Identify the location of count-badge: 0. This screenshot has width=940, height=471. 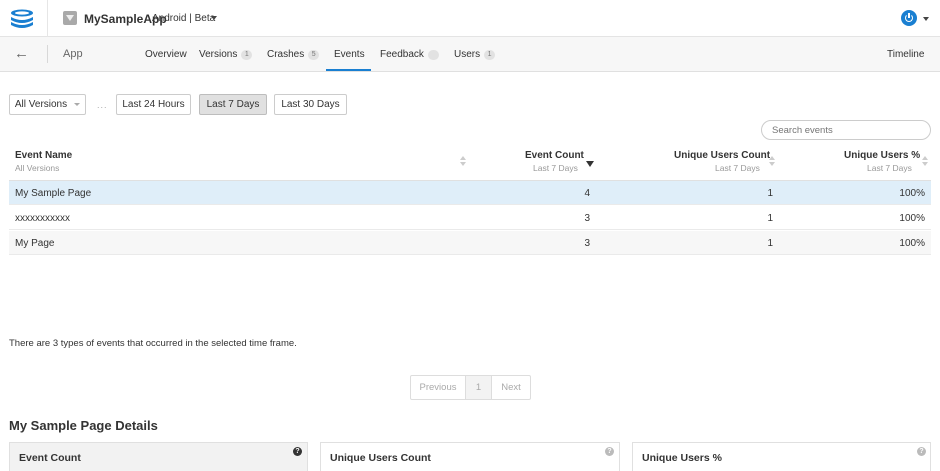
(433, 55).